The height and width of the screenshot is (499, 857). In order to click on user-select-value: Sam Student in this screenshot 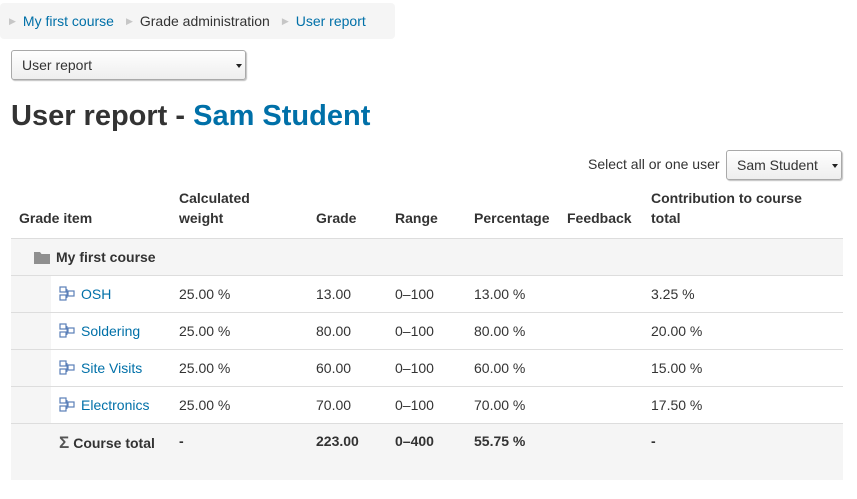, I will do `click(777, 165)`.